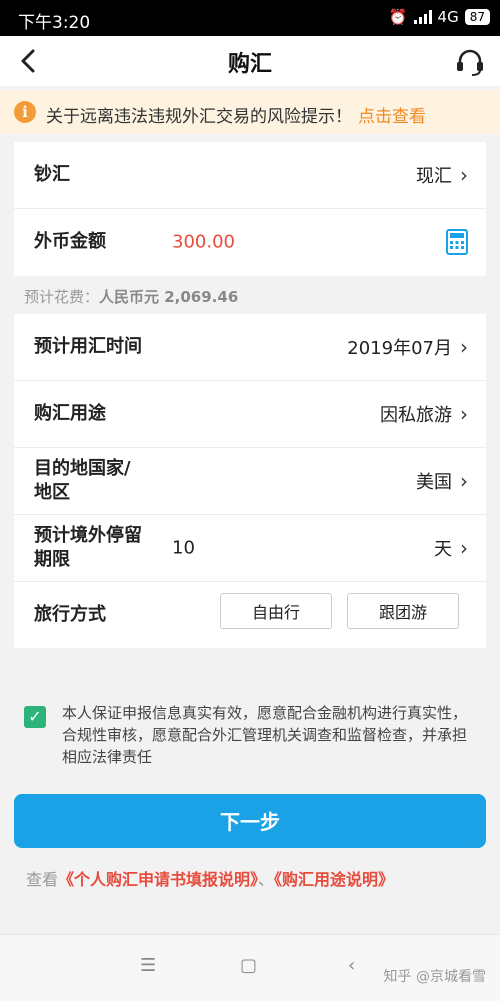 Image resolution: width=500 pixels, height=1001 pixels. What do you see at coordinates (62, 297) in the screenshot?
I see `estimate-prefix: 预计花费：` at bounding box center [62, 297].